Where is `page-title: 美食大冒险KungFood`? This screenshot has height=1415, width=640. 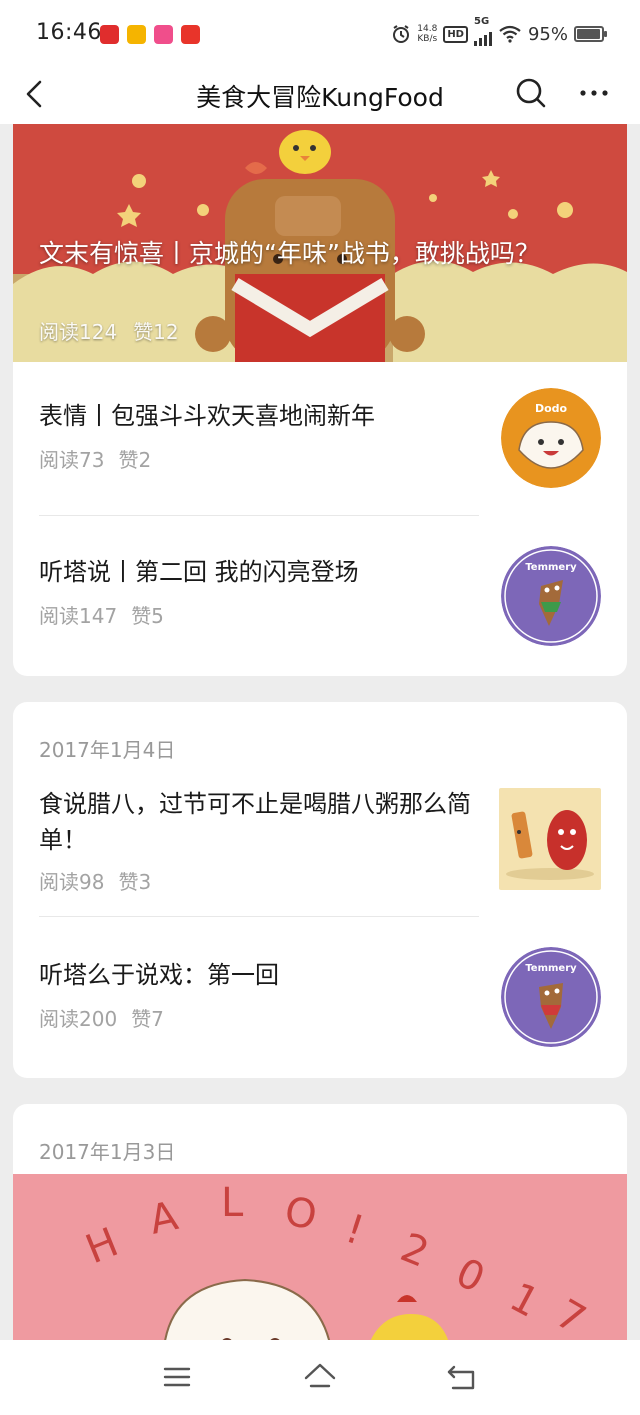
page-title: 美食大冒险KungFood is located at coordinates (320, 97).